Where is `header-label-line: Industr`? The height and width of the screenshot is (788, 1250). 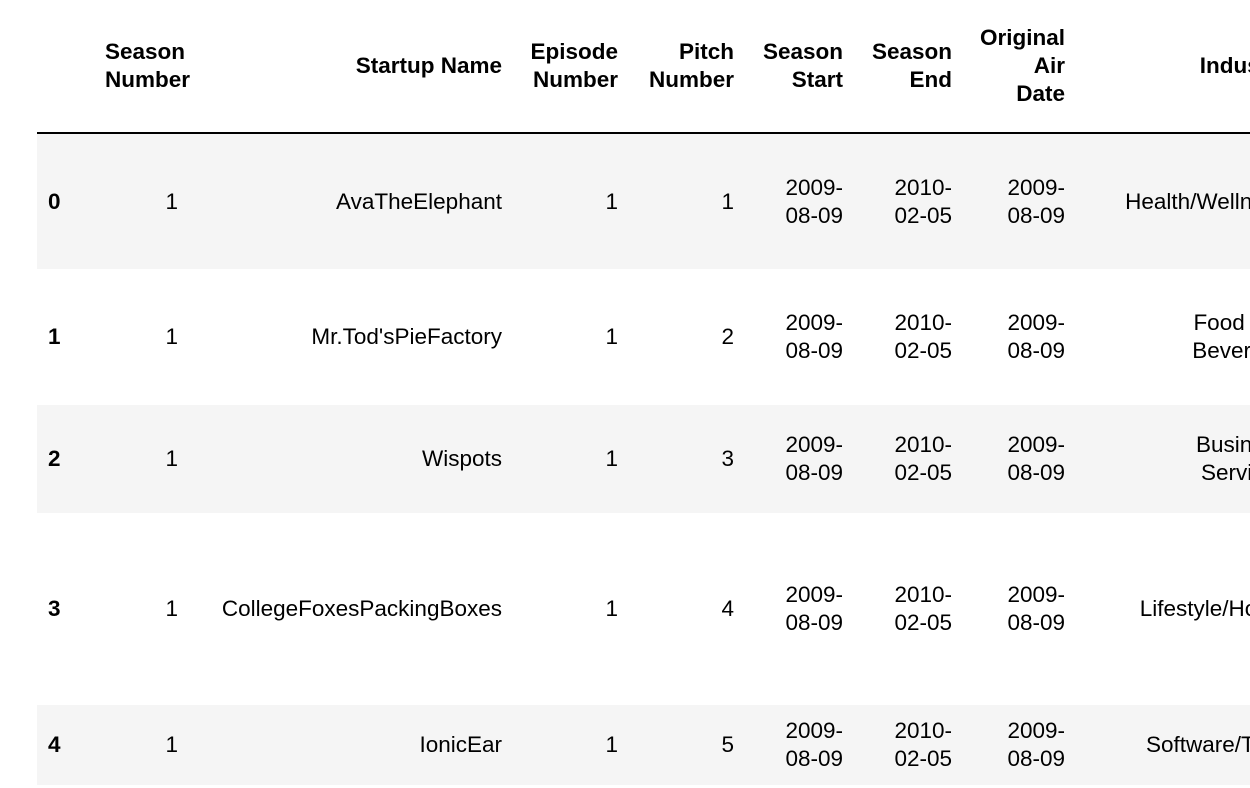 header-label-line: Industr is located at coordinates (1224, 65).